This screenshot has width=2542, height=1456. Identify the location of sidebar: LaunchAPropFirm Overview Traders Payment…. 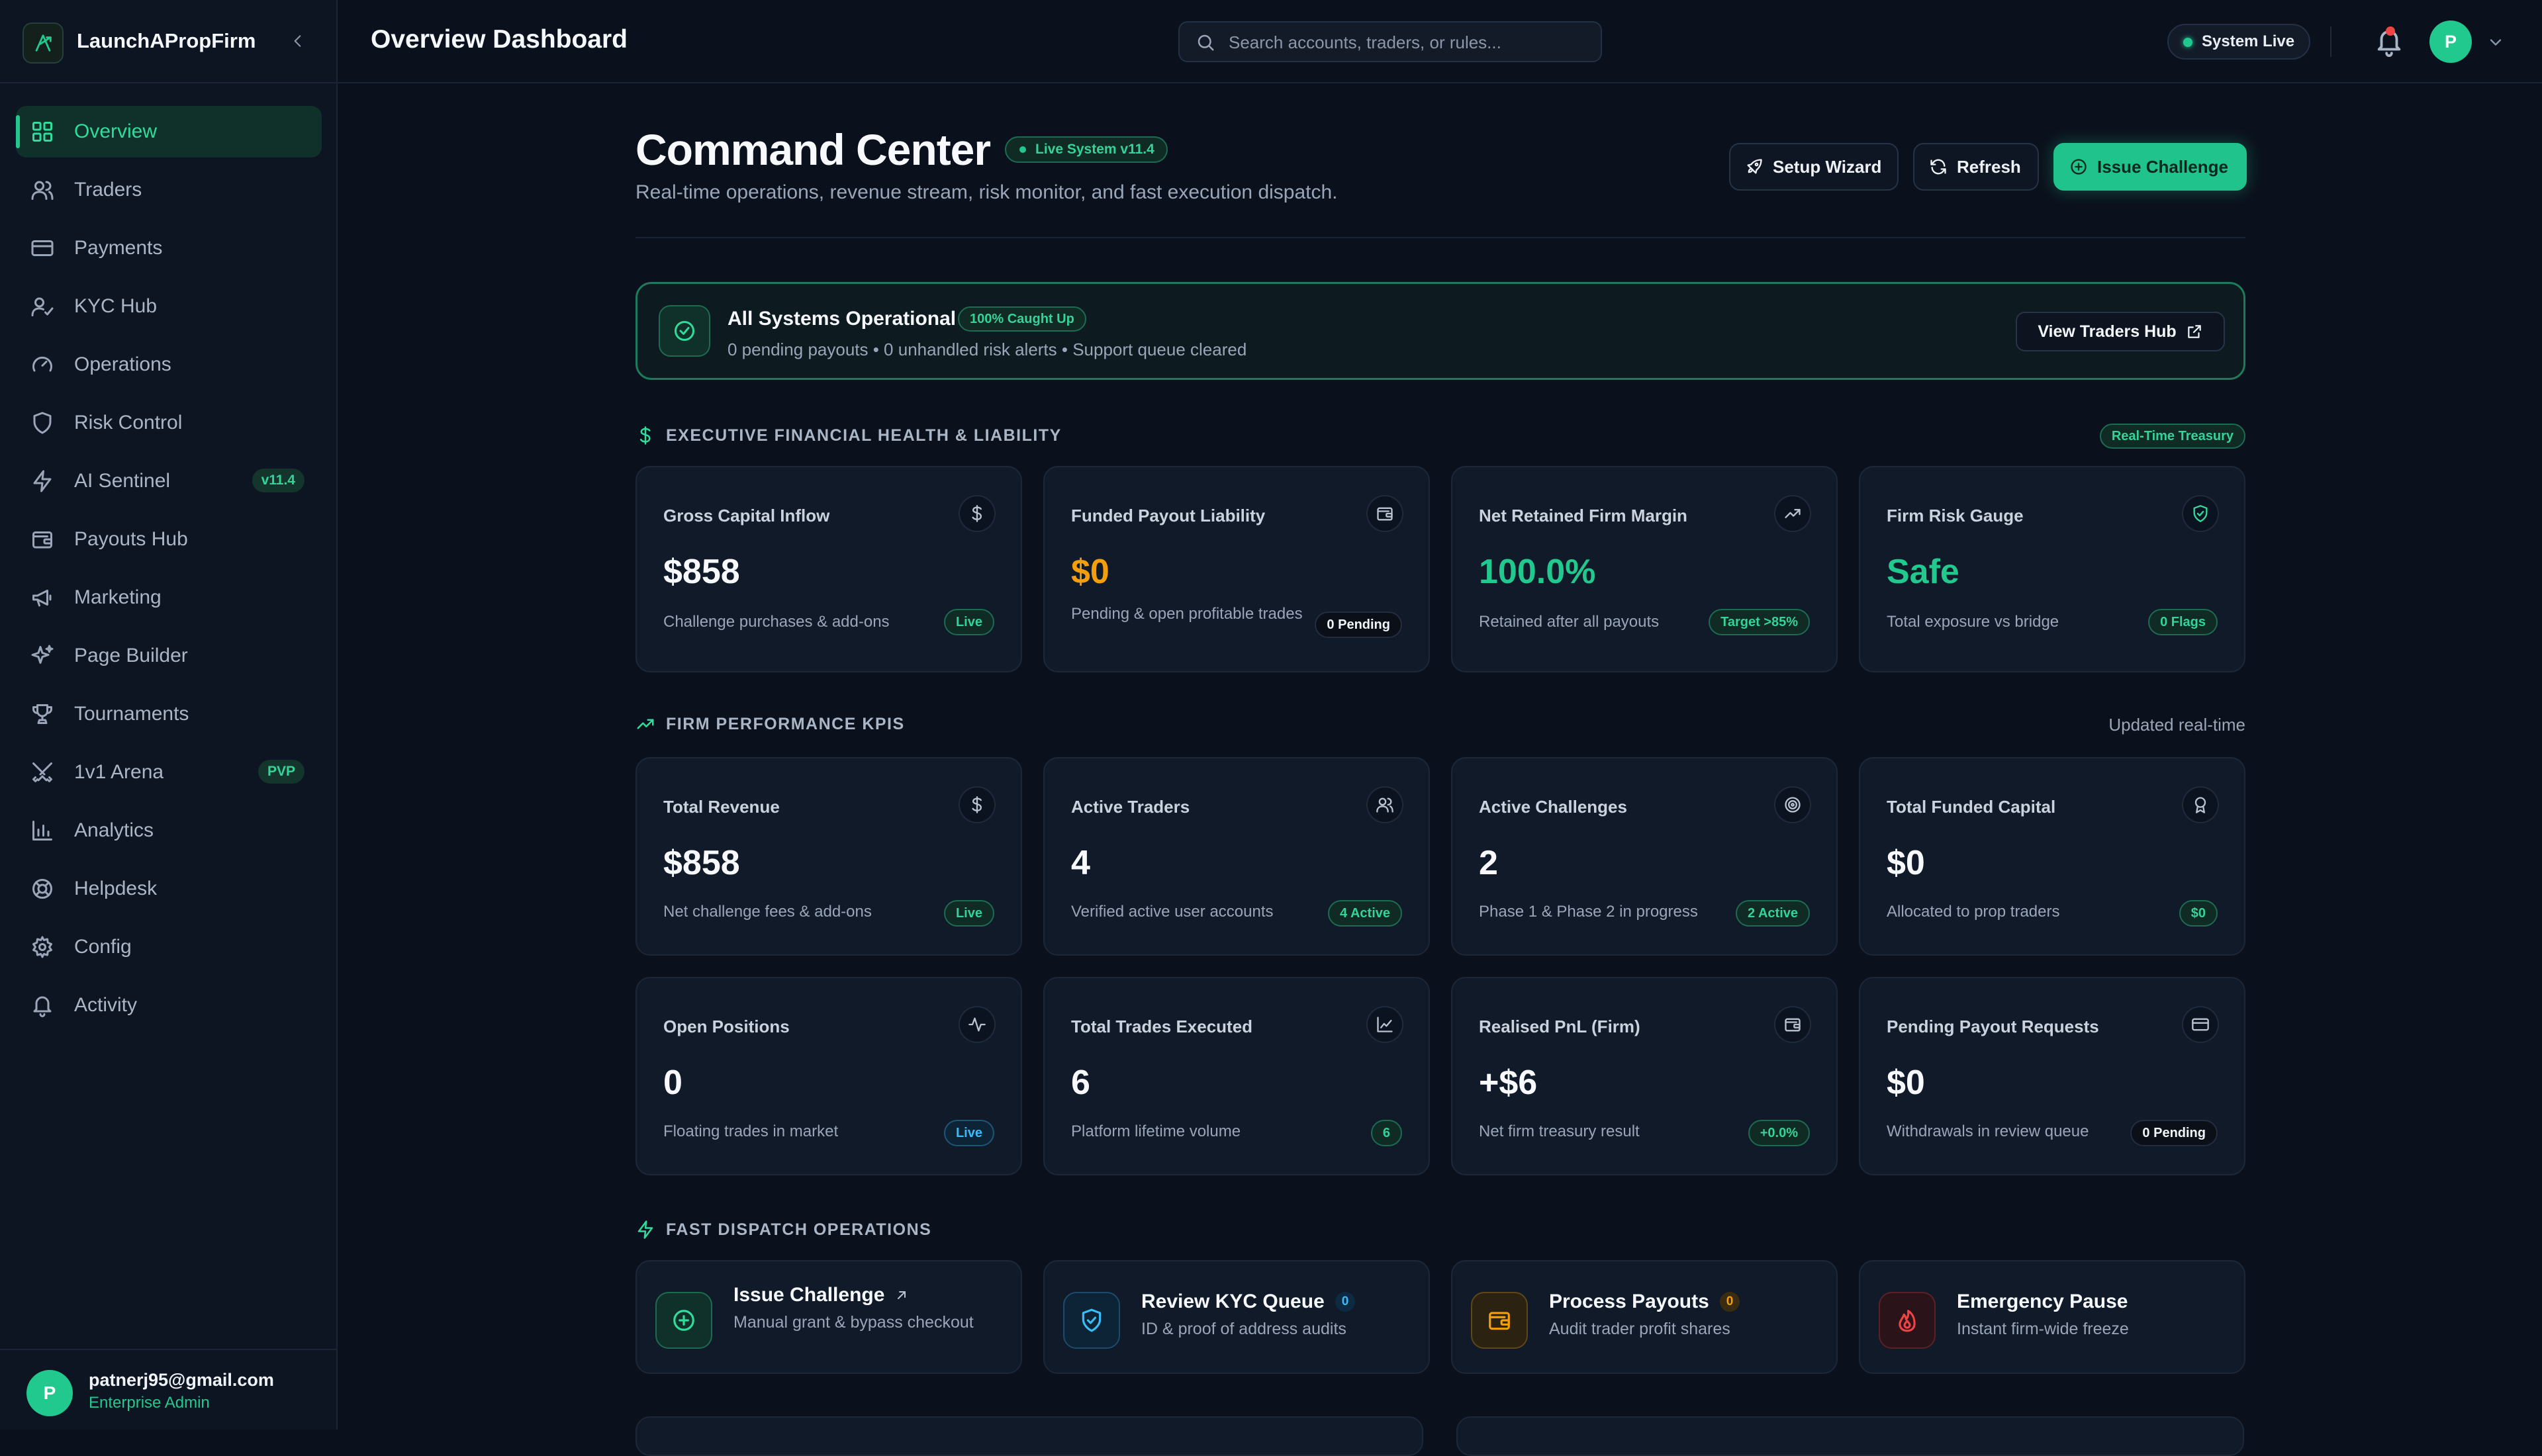
(169, 715).